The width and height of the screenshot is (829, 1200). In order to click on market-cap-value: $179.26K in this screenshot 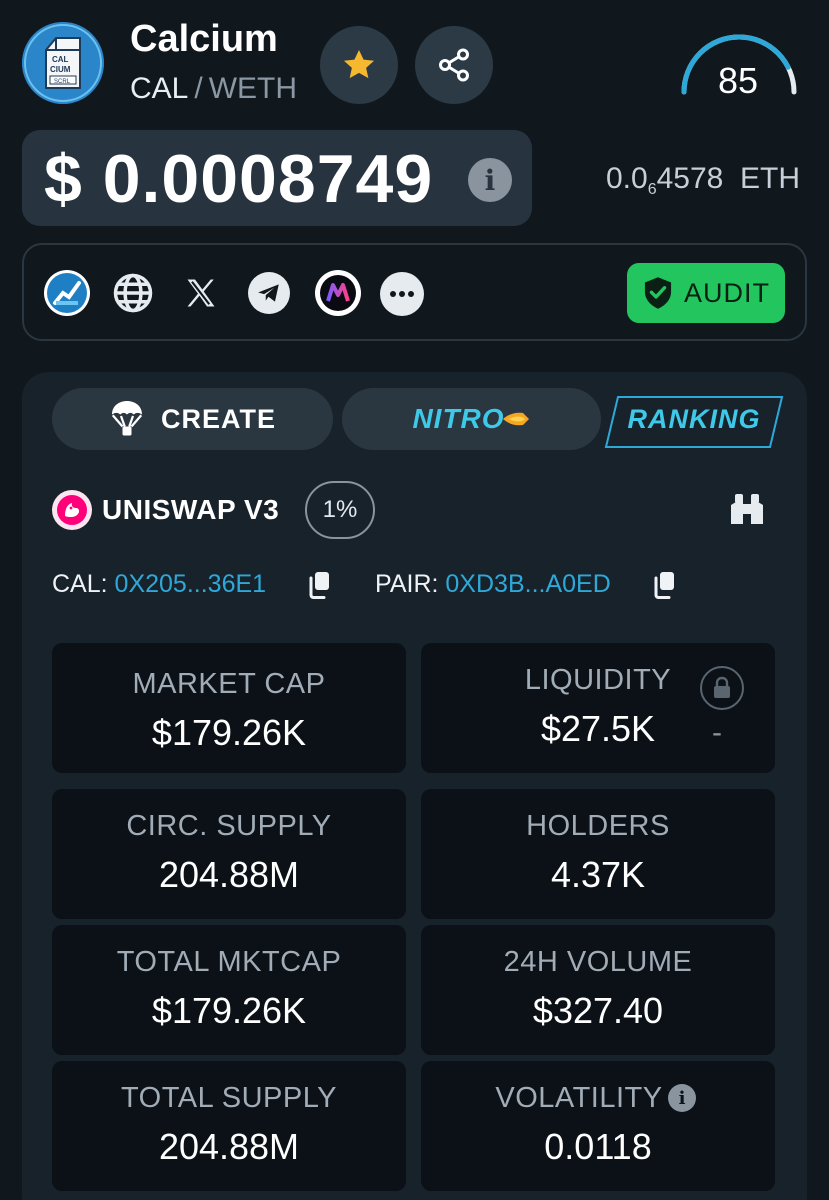, I will do `click(229, 732)`.